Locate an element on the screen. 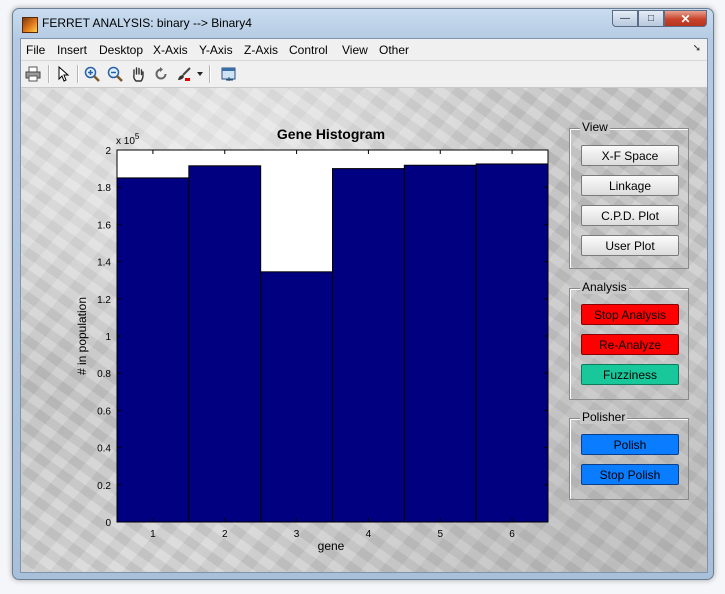  y-tick-label: 2 is located at coordinates (108, 151).